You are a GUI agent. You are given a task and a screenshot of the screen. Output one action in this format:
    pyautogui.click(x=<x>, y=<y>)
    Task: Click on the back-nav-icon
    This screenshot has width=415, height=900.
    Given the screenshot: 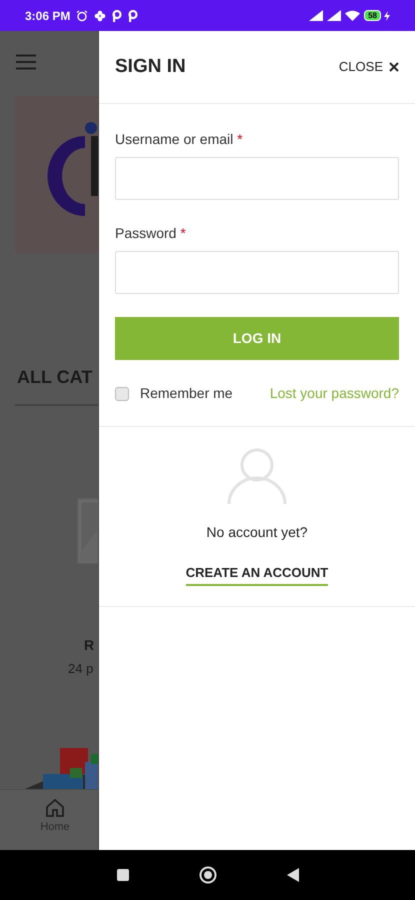 What is the action you would take?
    pyautogui.click(x=292, y=875)
    